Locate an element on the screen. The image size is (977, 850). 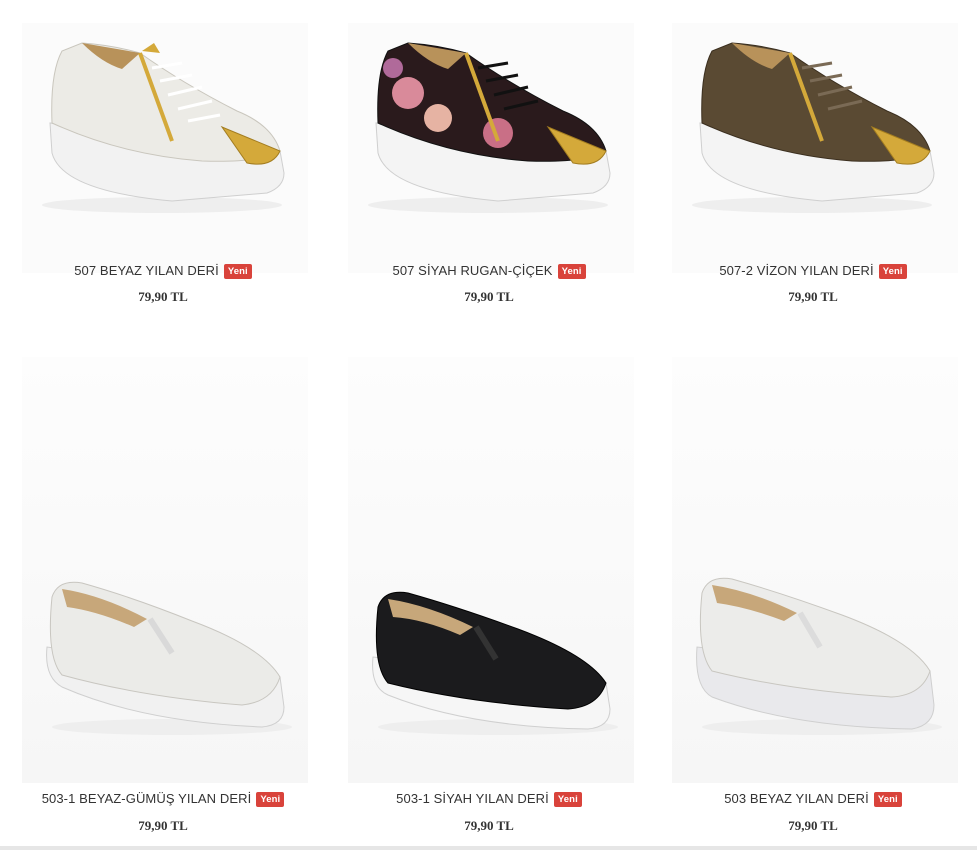
product-name-line: 507-2 VİZON YILAN DERİ Yeni is located at coordinates (813, 271).